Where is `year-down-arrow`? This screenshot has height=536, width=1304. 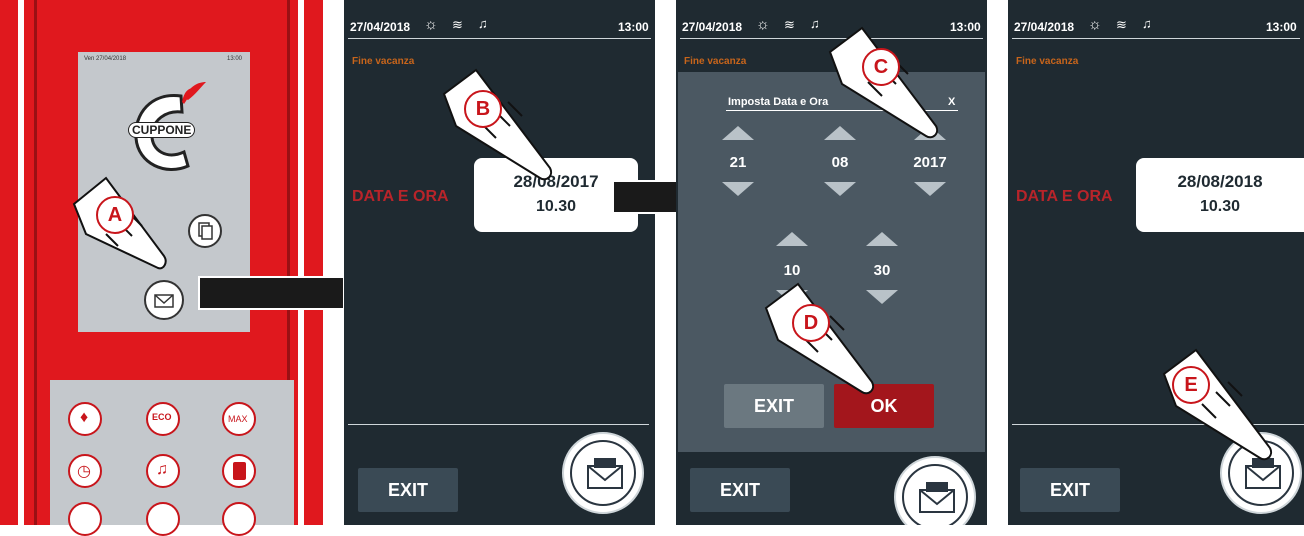 year-down-arrow is located at coordinates (930, 189).